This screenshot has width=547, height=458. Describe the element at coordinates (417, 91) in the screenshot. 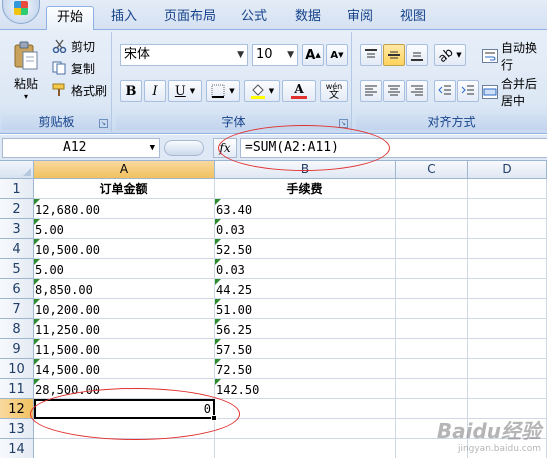

I see `align-right-button` at that location.